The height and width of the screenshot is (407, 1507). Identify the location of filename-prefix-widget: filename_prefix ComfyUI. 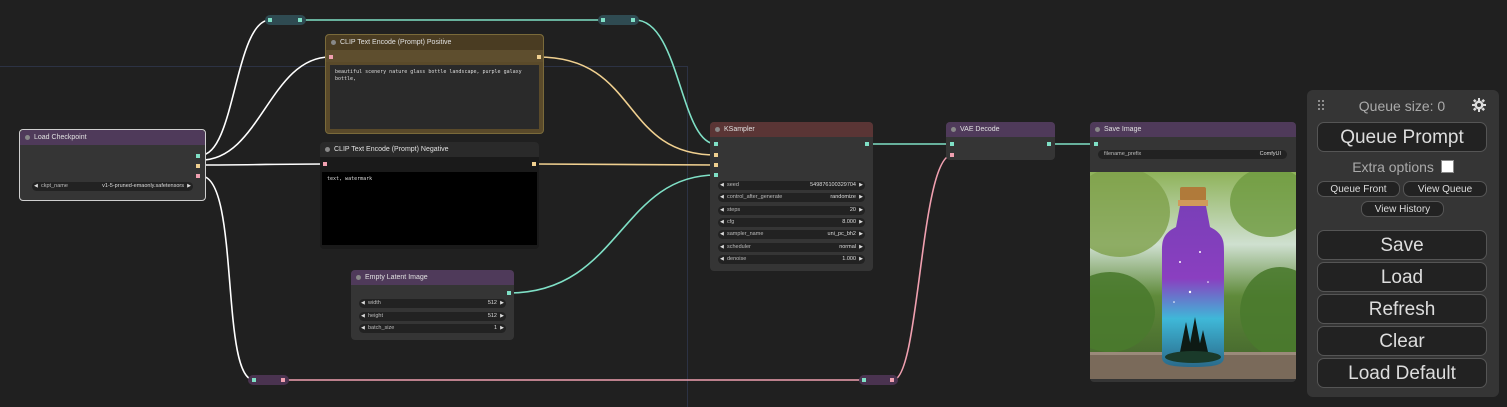
(1192, 154).